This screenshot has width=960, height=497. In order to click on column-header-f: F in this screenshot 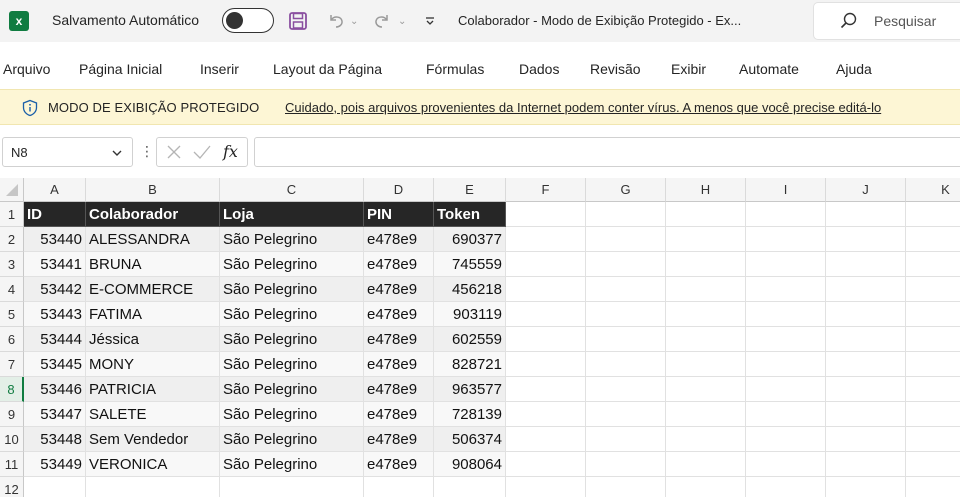, I will do `click(546, 190)`.